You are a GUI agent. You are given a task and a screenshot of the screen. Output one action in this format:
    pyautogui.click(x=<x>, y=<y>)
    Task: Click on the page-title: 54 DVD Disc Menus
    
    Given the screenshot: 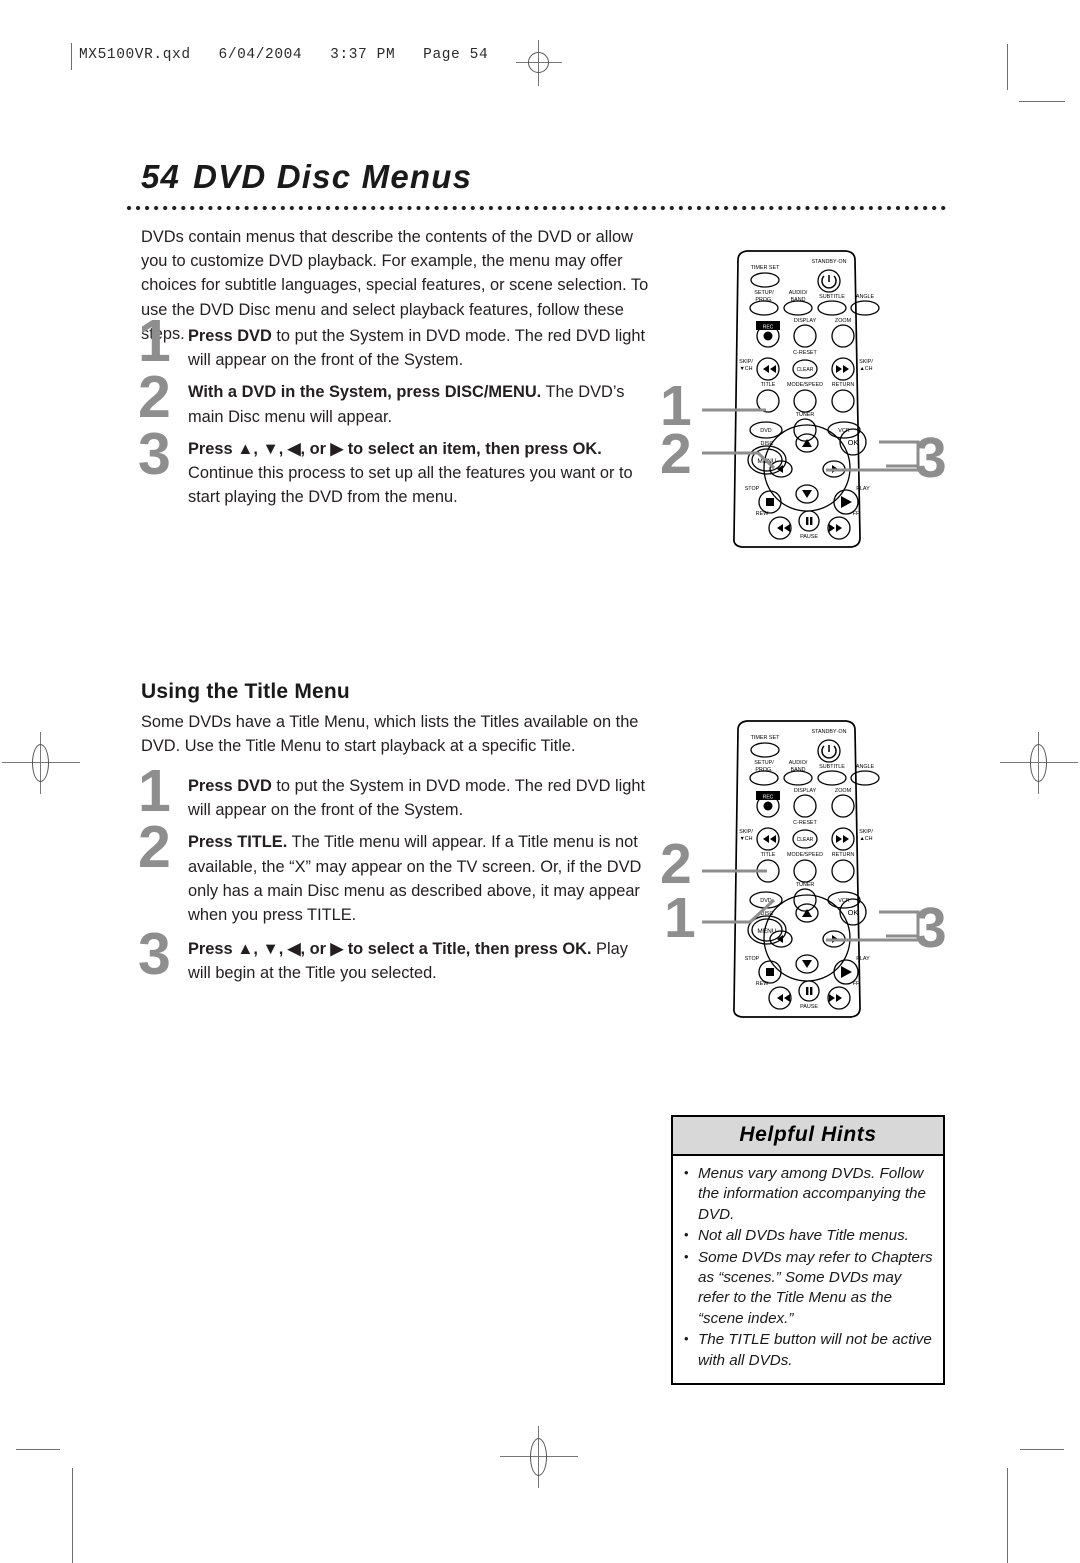 What is the action you would take?
    pyautogui.click(x=306, y=177)
    